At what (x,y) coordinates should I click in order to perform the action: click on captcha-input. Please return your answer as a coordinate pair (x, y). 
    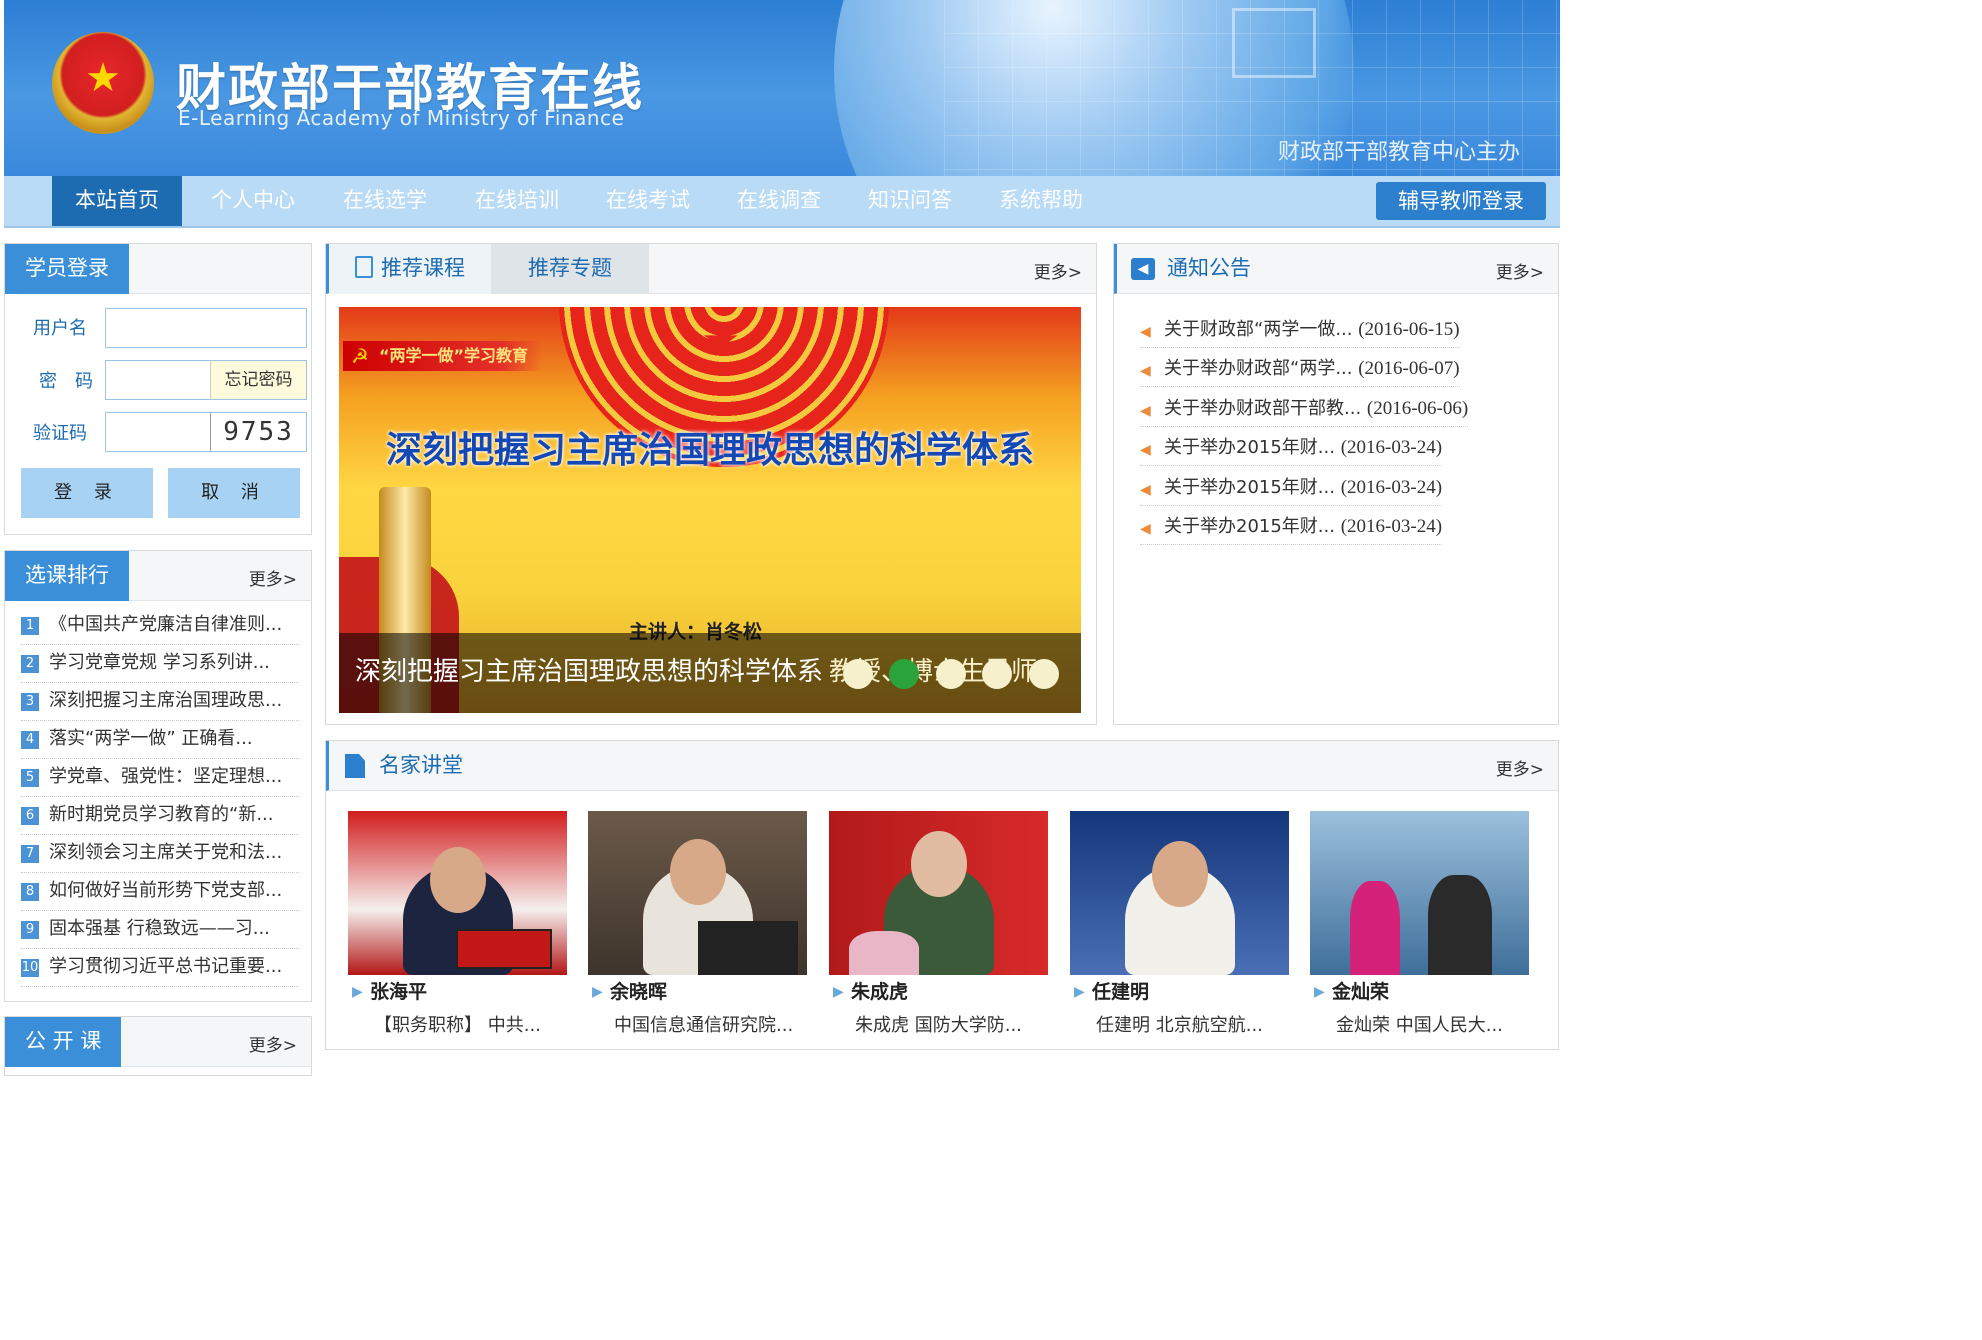
    Looking at the image, I should click on (158, 432).